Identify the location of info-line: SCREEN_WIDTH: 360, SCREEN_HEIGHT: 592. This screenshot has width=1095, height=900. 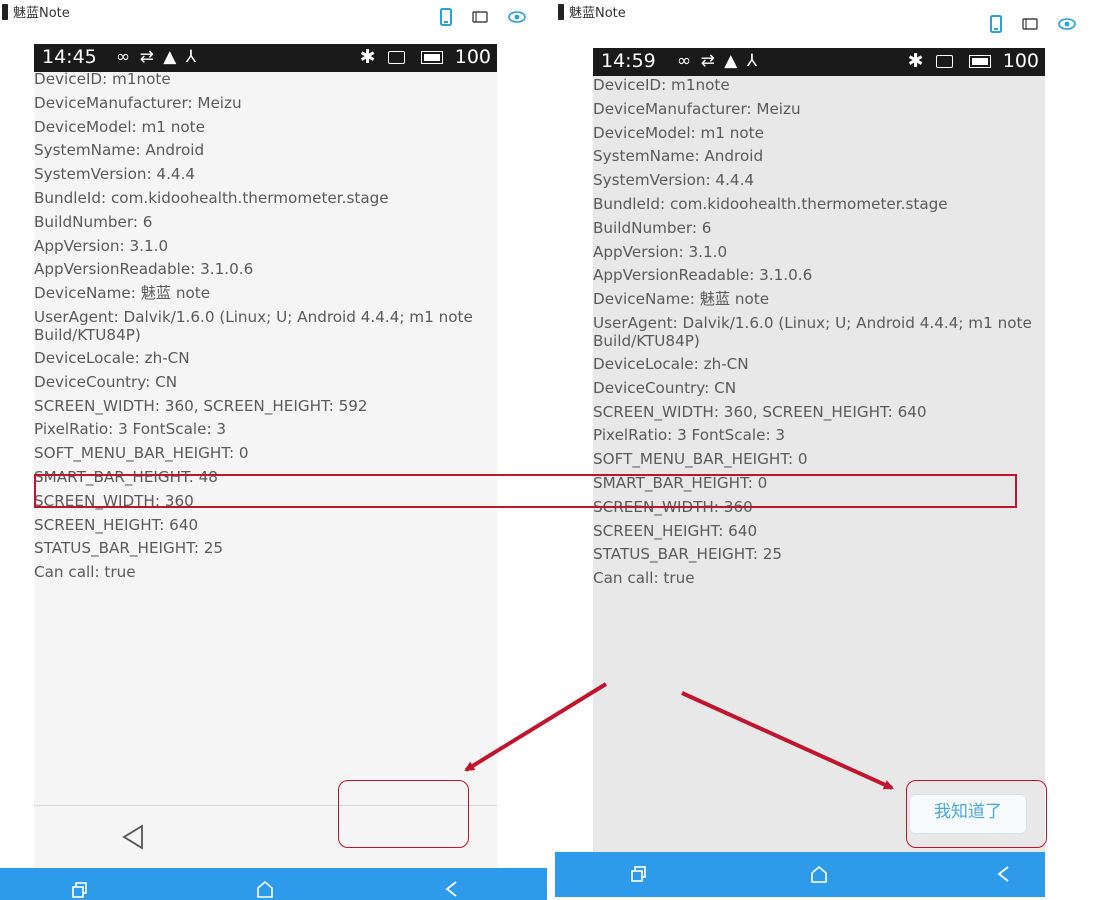
(201, 405).